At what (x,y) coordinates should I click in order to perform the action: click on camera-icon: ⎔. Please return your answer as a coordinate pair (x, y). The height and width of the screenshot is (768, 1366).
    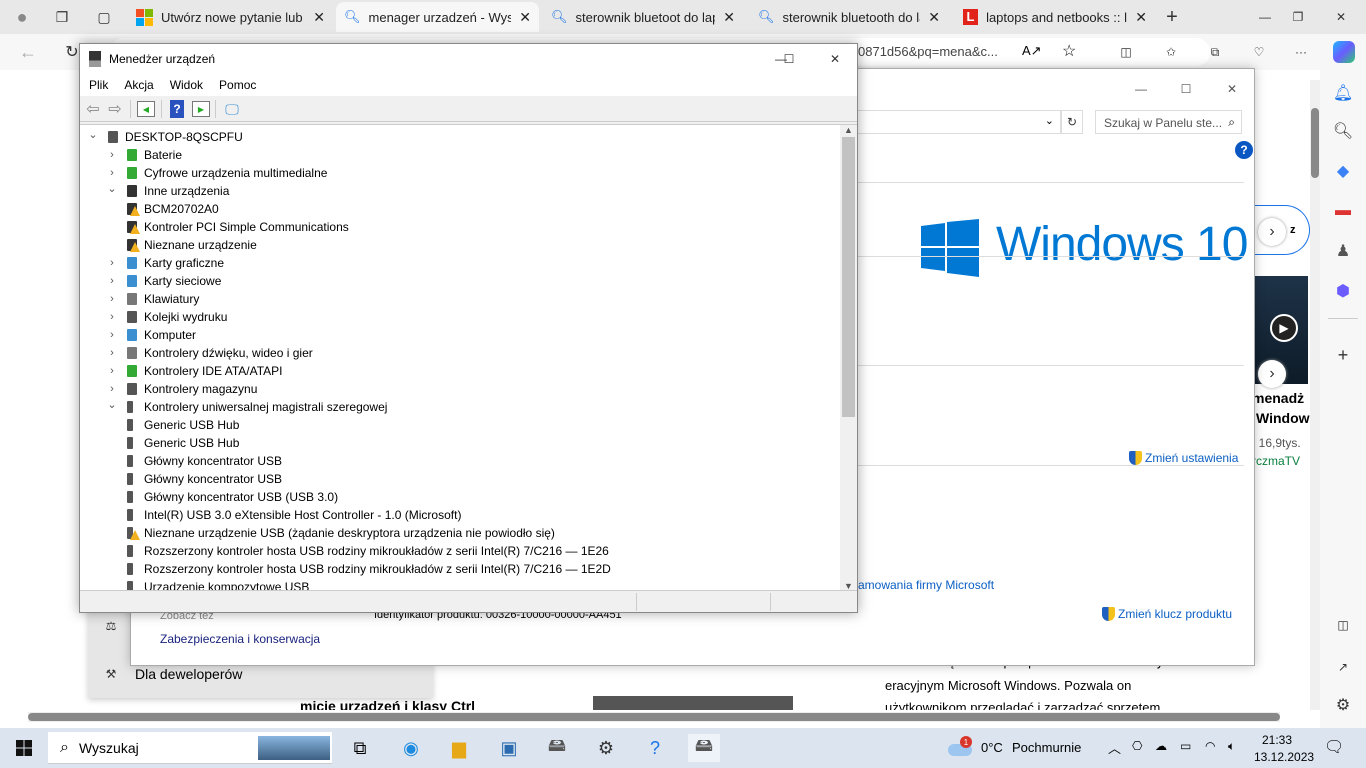
    Looking at the image, I should click on (1137, 746).